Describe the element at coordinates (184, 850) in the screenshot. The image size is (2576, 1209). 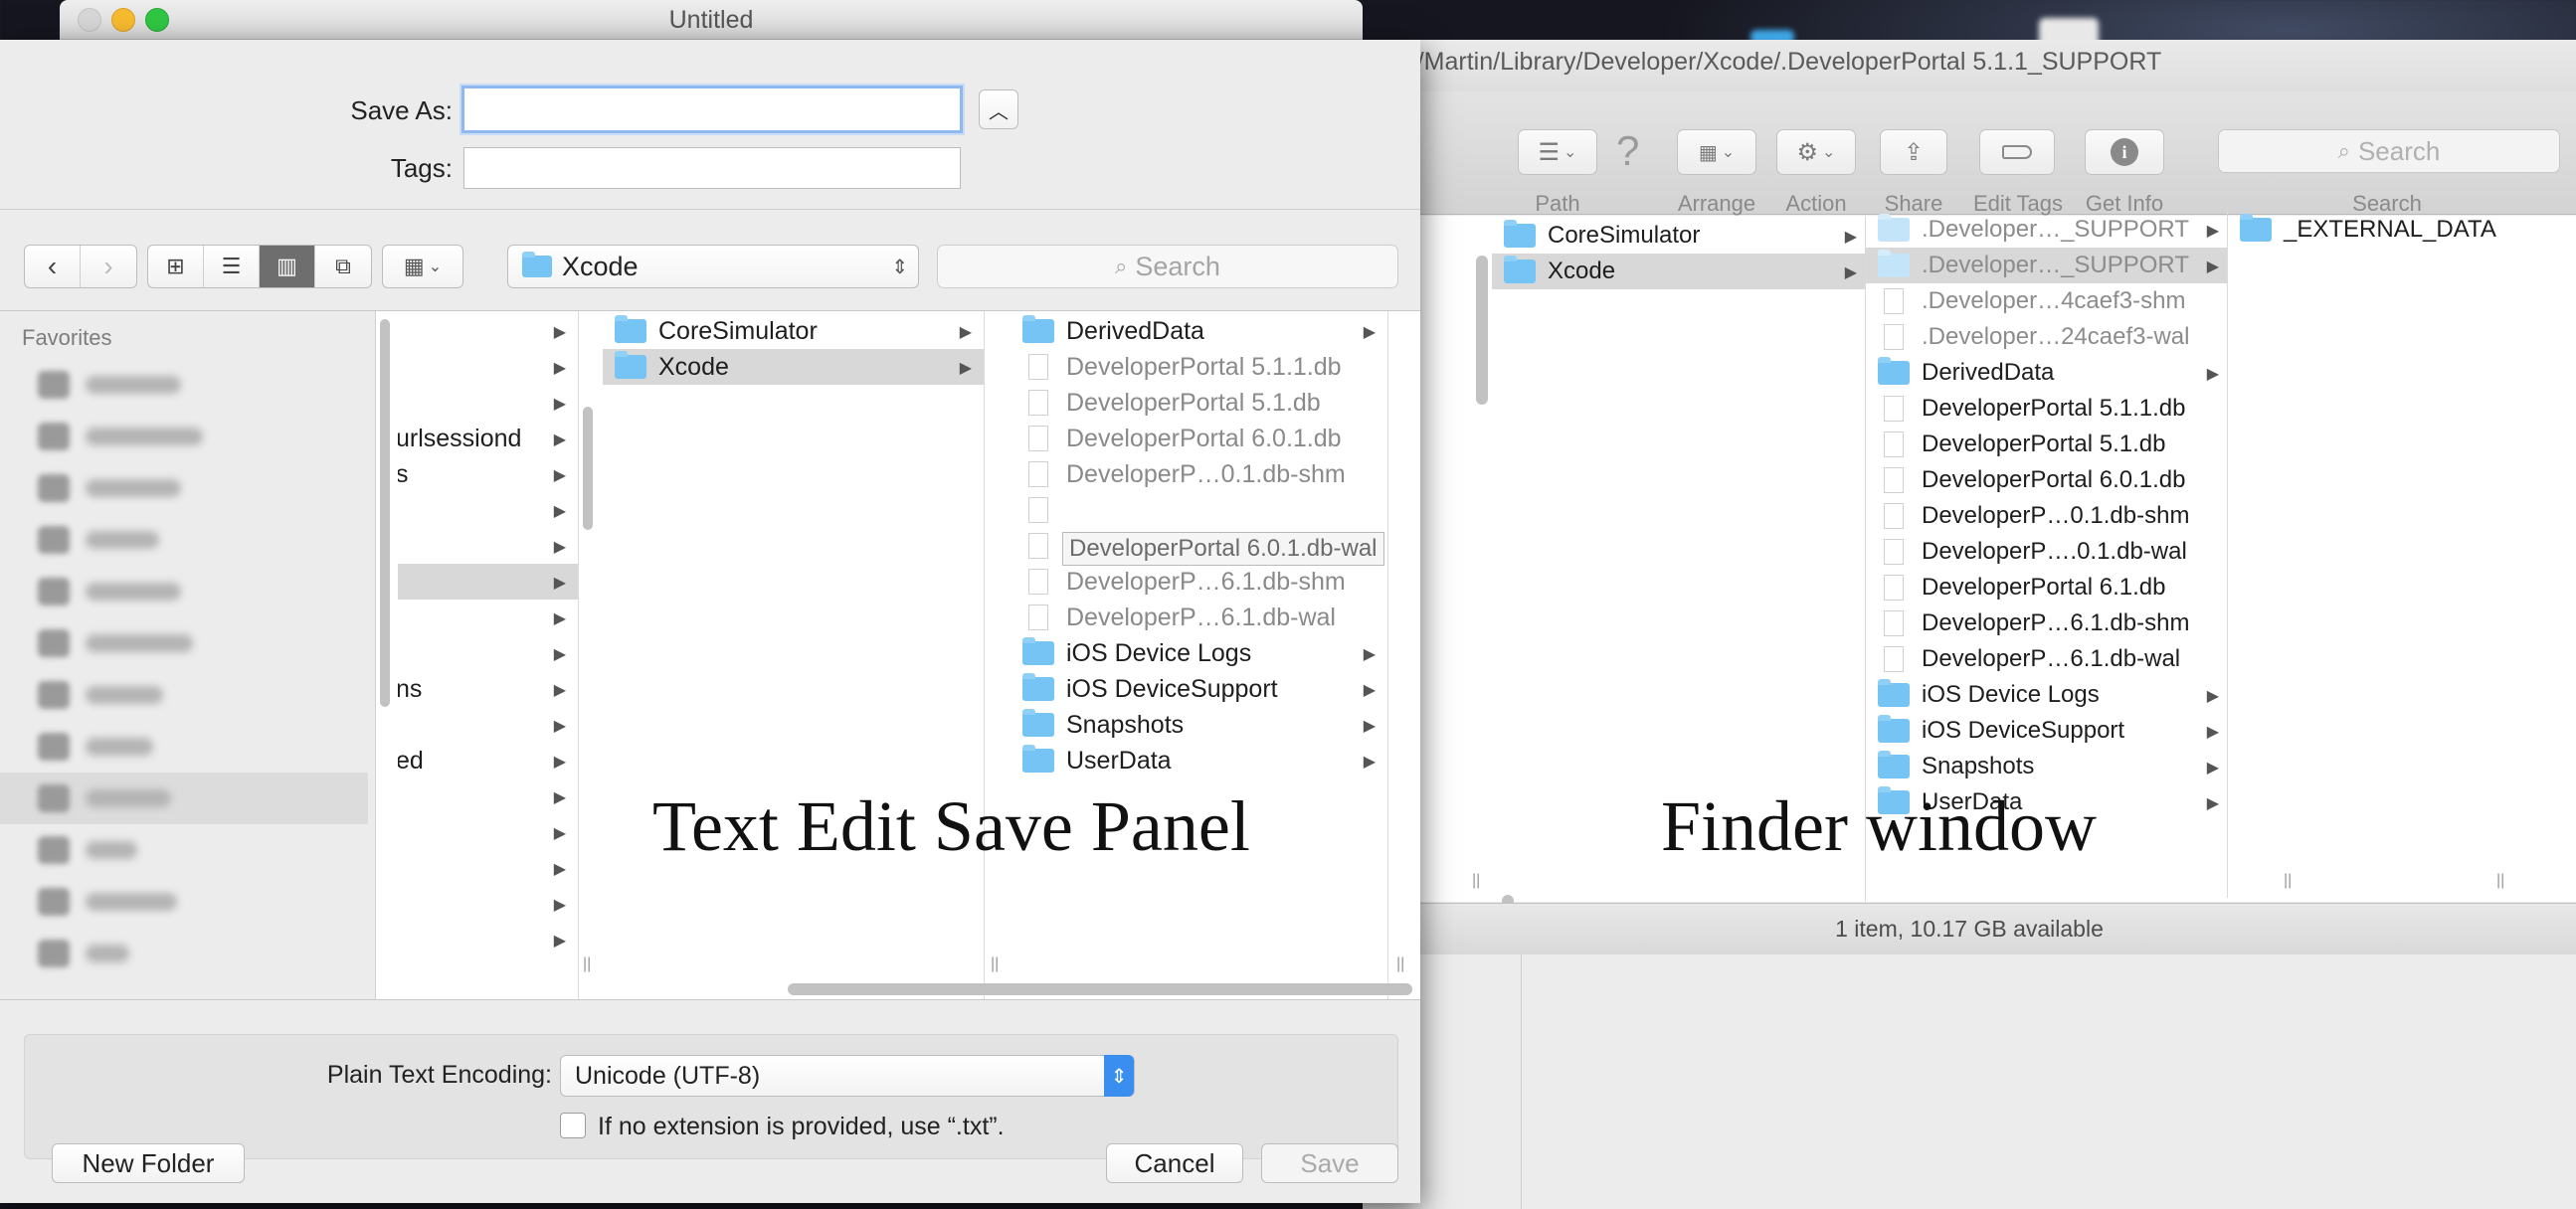
I see `sidebar-item: web` at that location.